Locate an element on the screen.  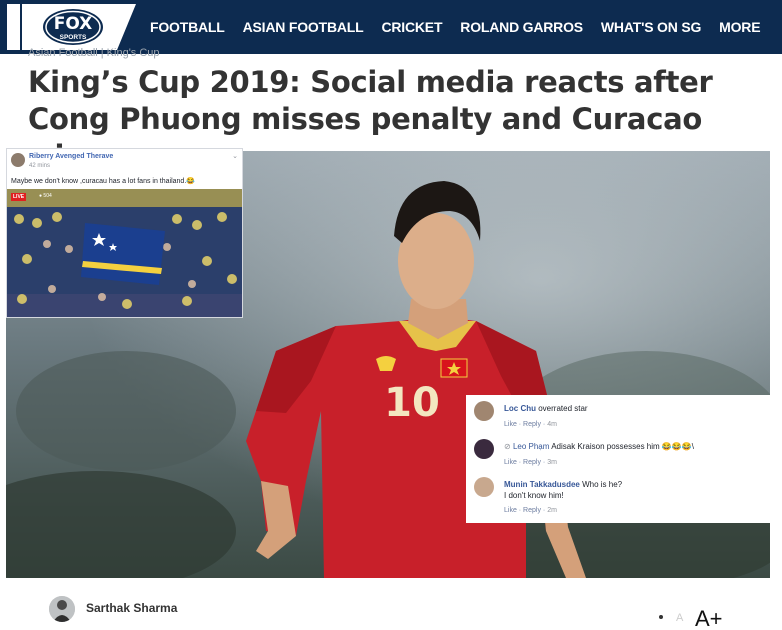
chevron-down-icon: ⌄ is located at coordinates (235, 156).